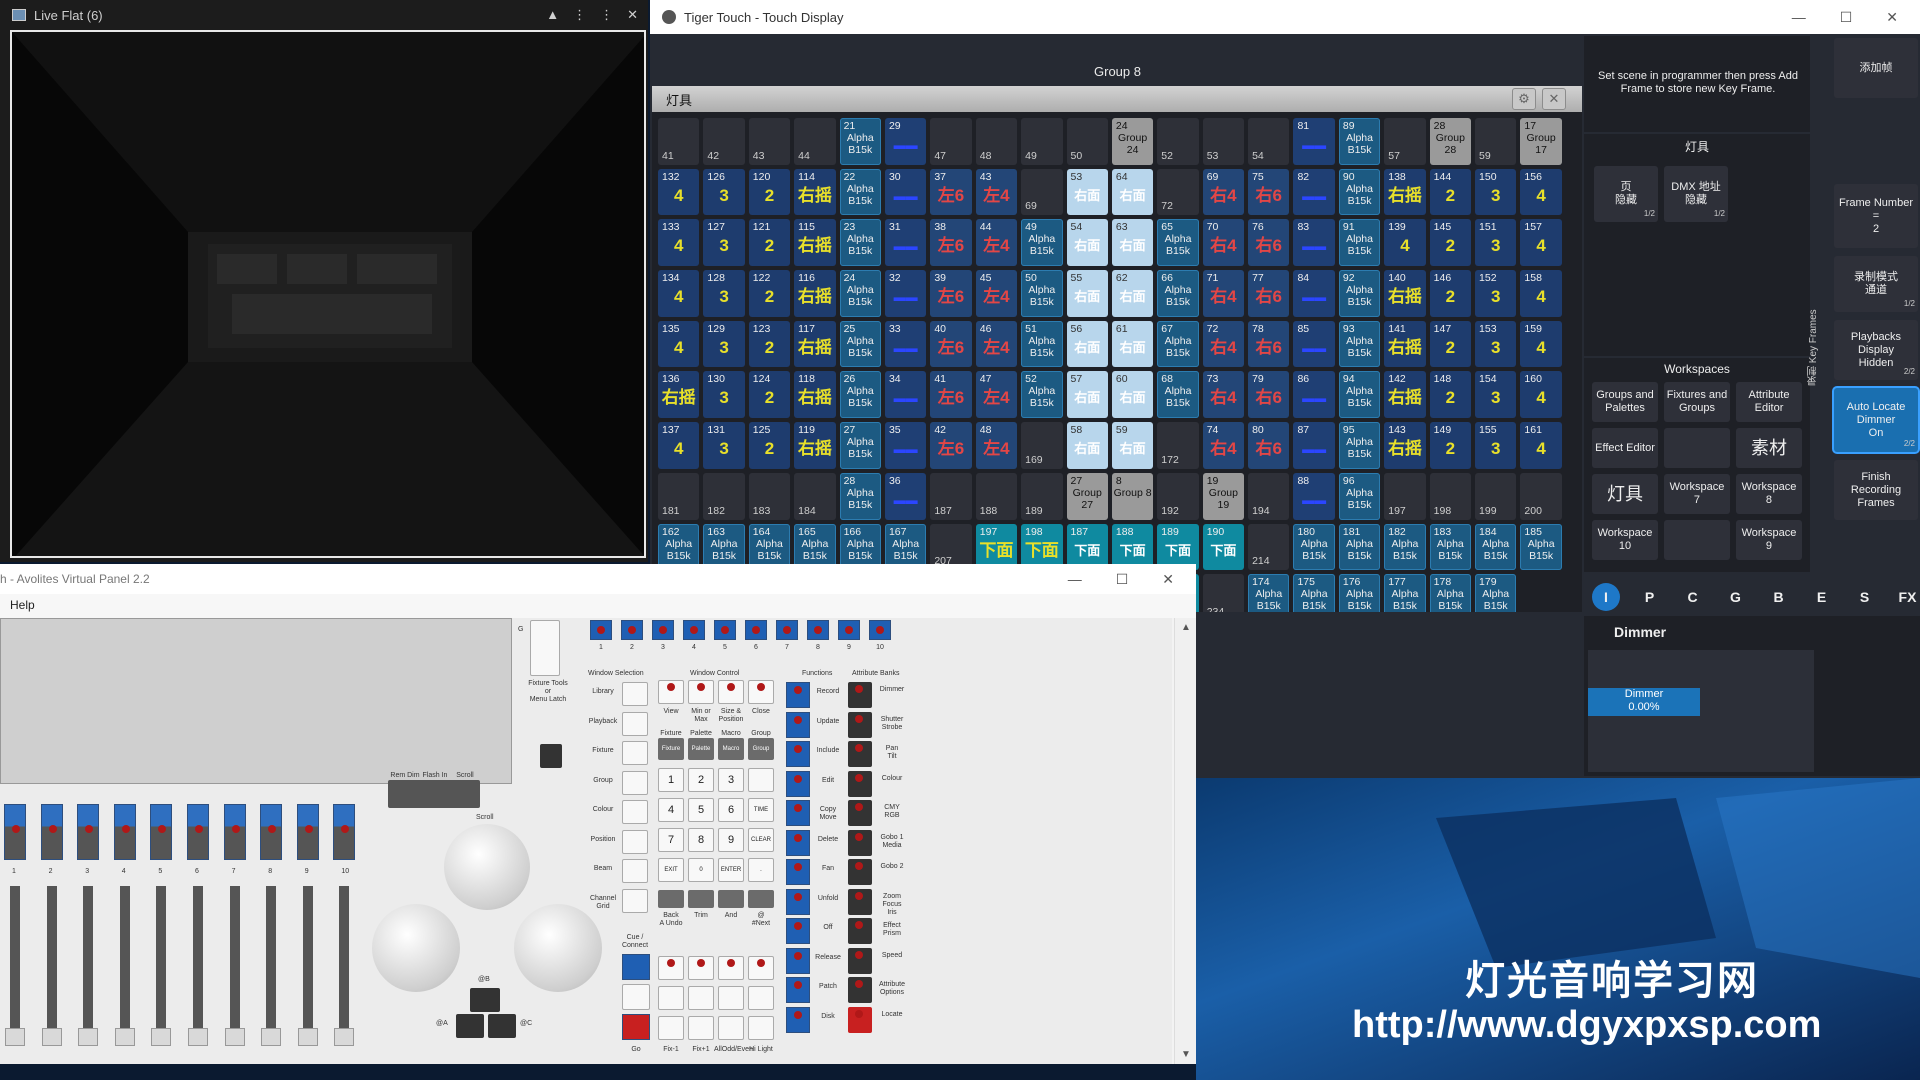 The width and height of the screenshot is (1920, 1080). Describe the element at coordinates (1269, 243) in the screenshot. I see `fixture-cell: 76 右6` at that location.